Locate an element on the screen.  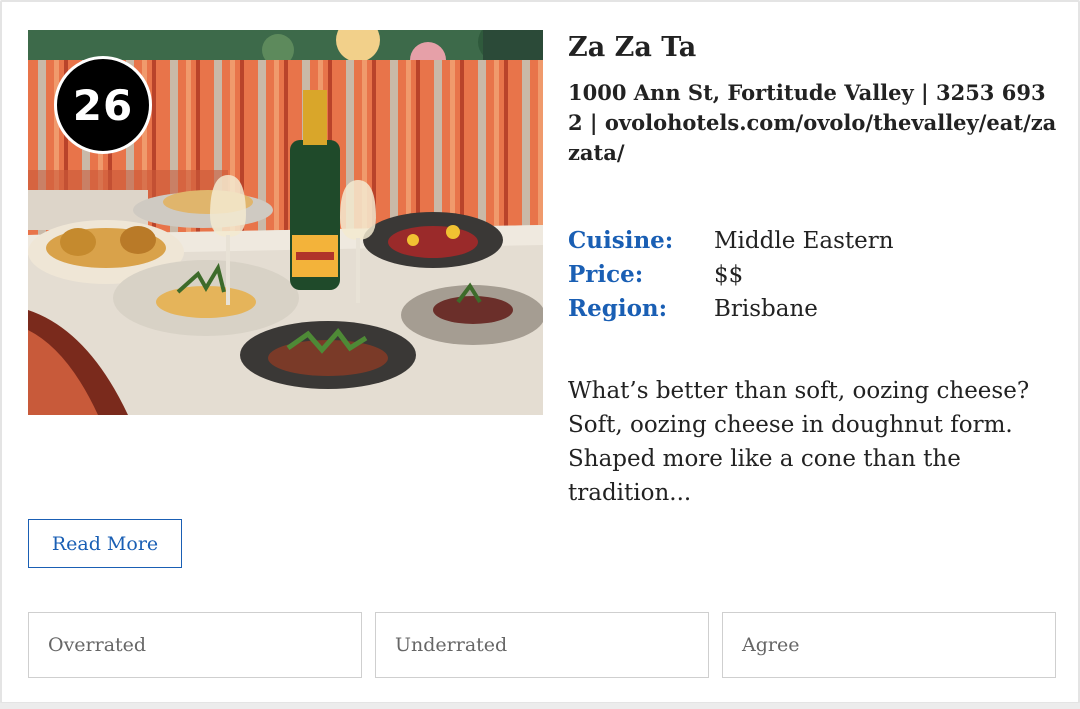
overrated-button: Overrated is located at coordinates (195, 645).